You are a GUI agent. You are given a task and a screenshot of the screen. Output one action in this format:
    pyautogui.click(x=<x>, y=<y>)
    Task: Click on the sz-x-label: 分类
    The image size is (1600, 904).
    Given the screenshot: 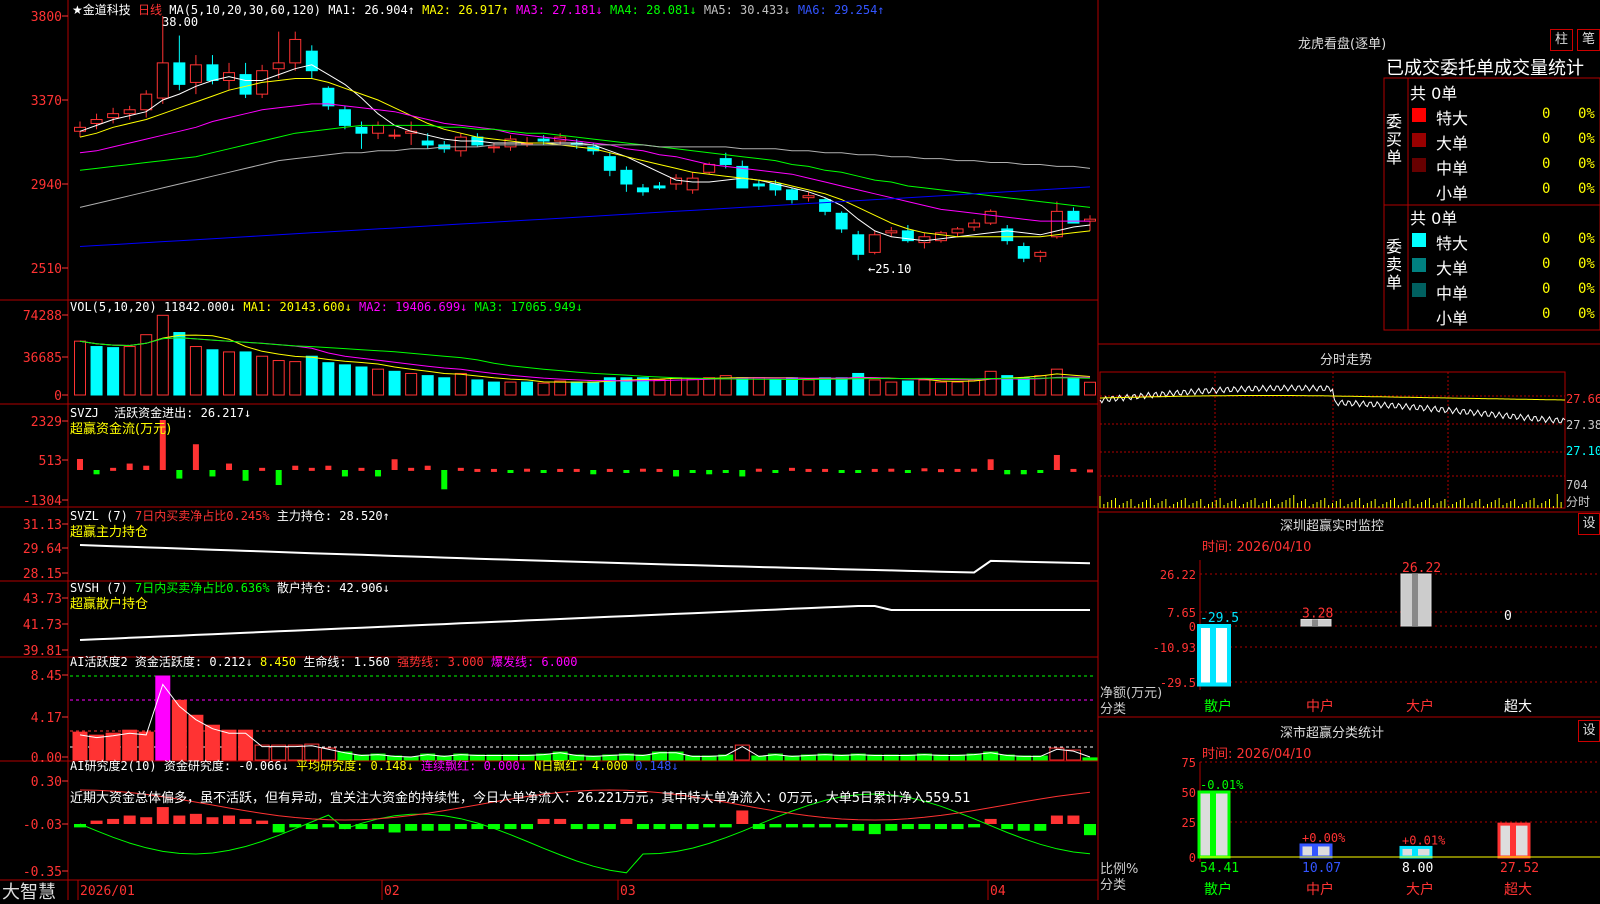 What is the action you would take?
    pyautogui.click(x=1113, y=709)
    